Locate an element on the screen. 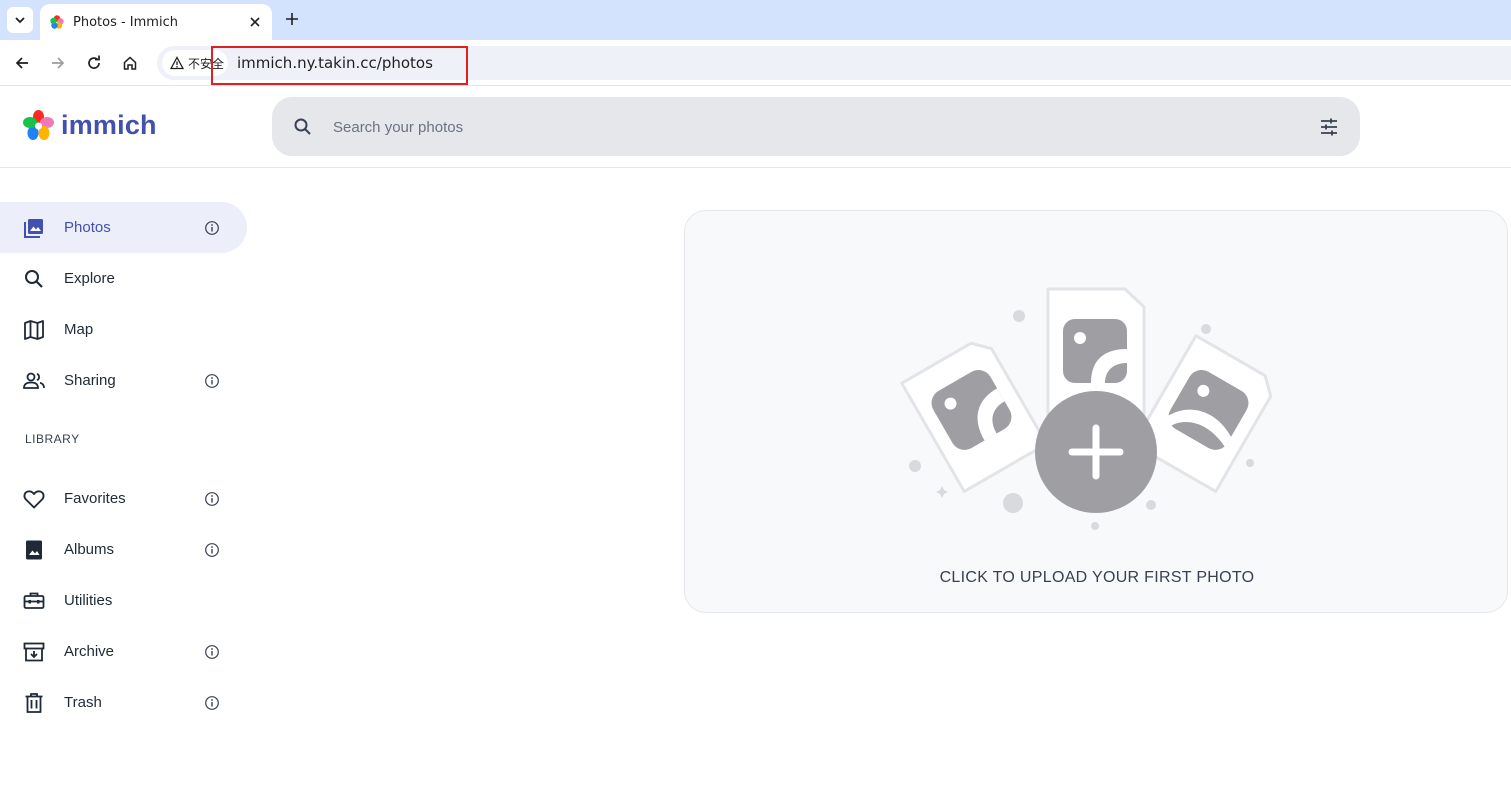 This screenshot has width=1511, height=792. immich-favicon-icon is located at coordinates (57, 22).